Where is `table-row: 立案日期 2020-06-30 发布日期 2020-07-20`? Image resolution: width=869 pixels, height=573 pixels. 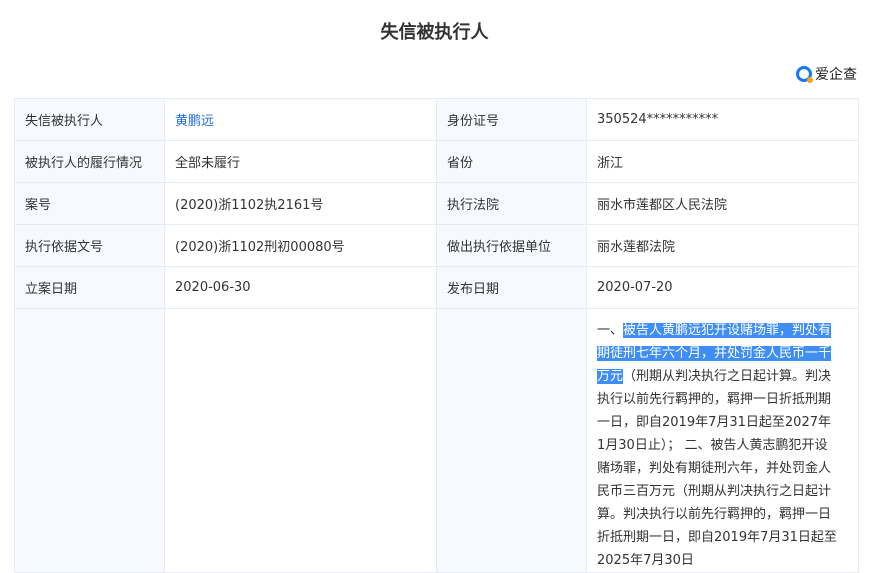 table-row: 立案日期 2020-06-30 发布日期 2020-07-20 is located at coordinates (436, 287).